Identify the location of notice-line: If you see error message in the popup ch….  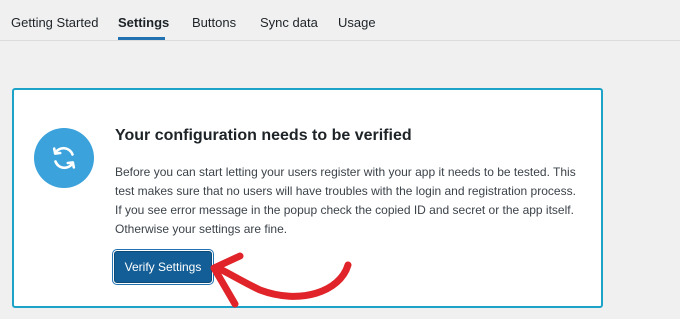
(344, 210).